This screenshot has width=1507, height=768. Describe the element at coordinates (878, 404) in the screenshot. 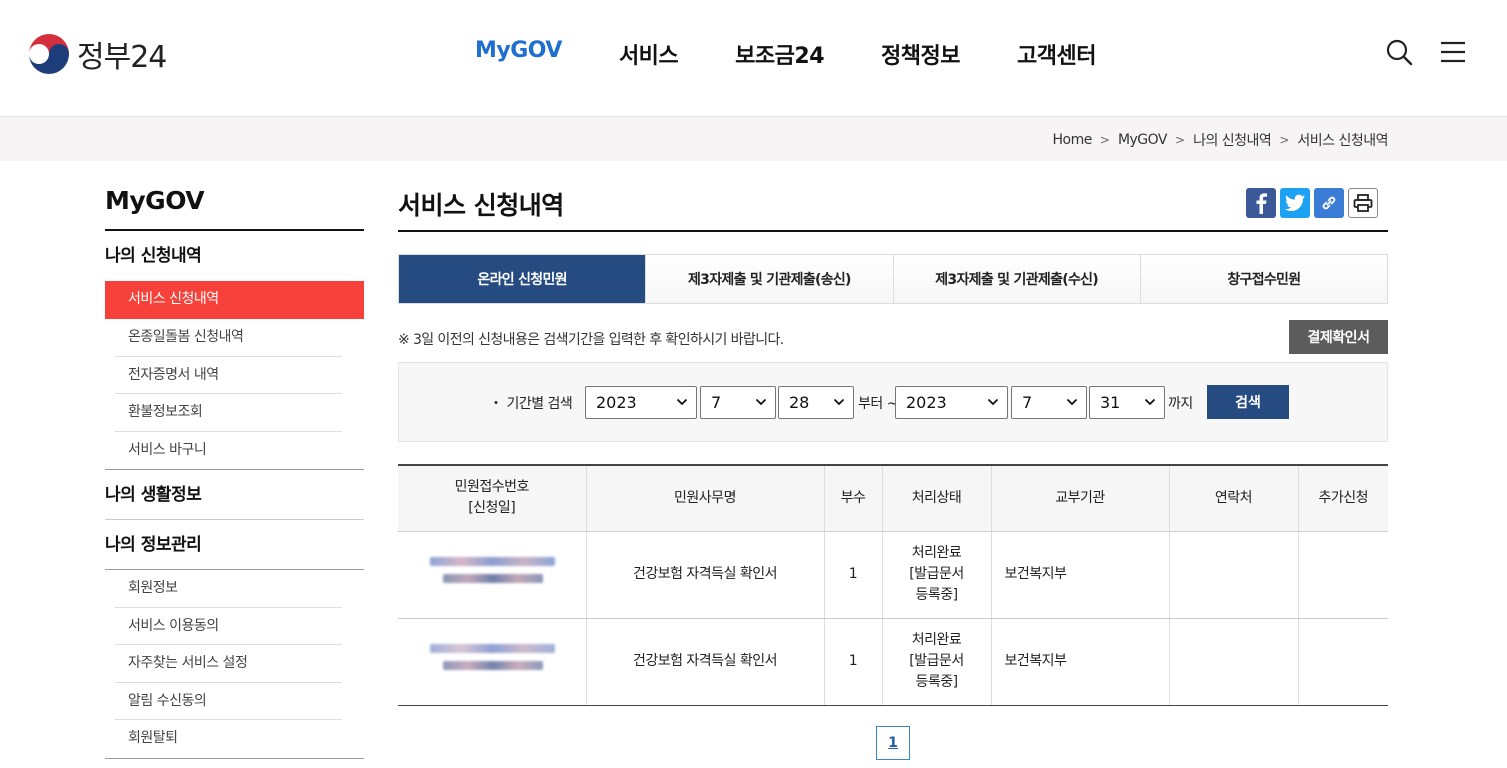

I see `from-suffix: 부터 ~` at that location.